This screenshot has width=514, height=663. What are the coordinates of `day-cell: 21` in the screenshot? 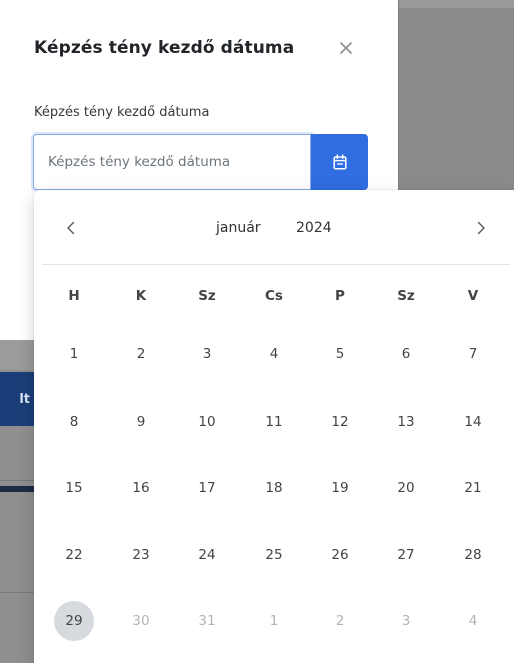 It's located at (473, 488).